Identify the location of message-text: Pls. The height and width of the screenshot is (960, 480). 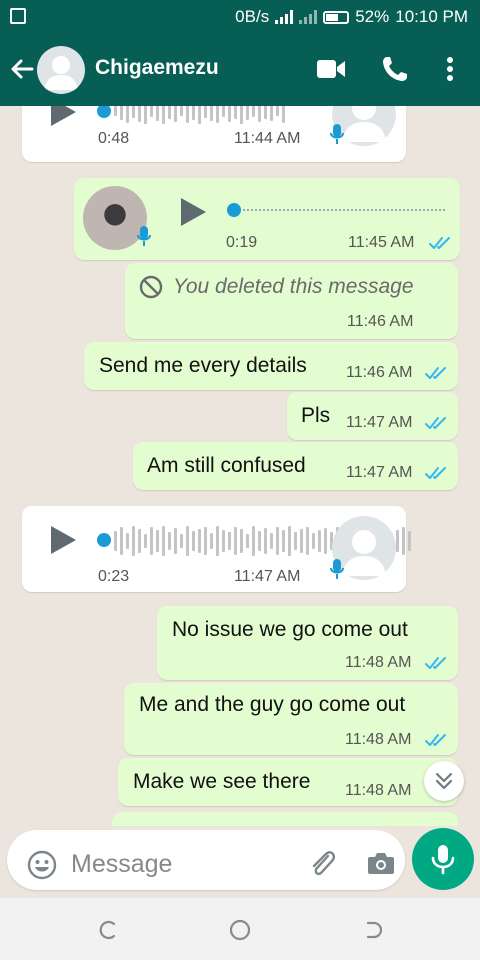
(316, 415).